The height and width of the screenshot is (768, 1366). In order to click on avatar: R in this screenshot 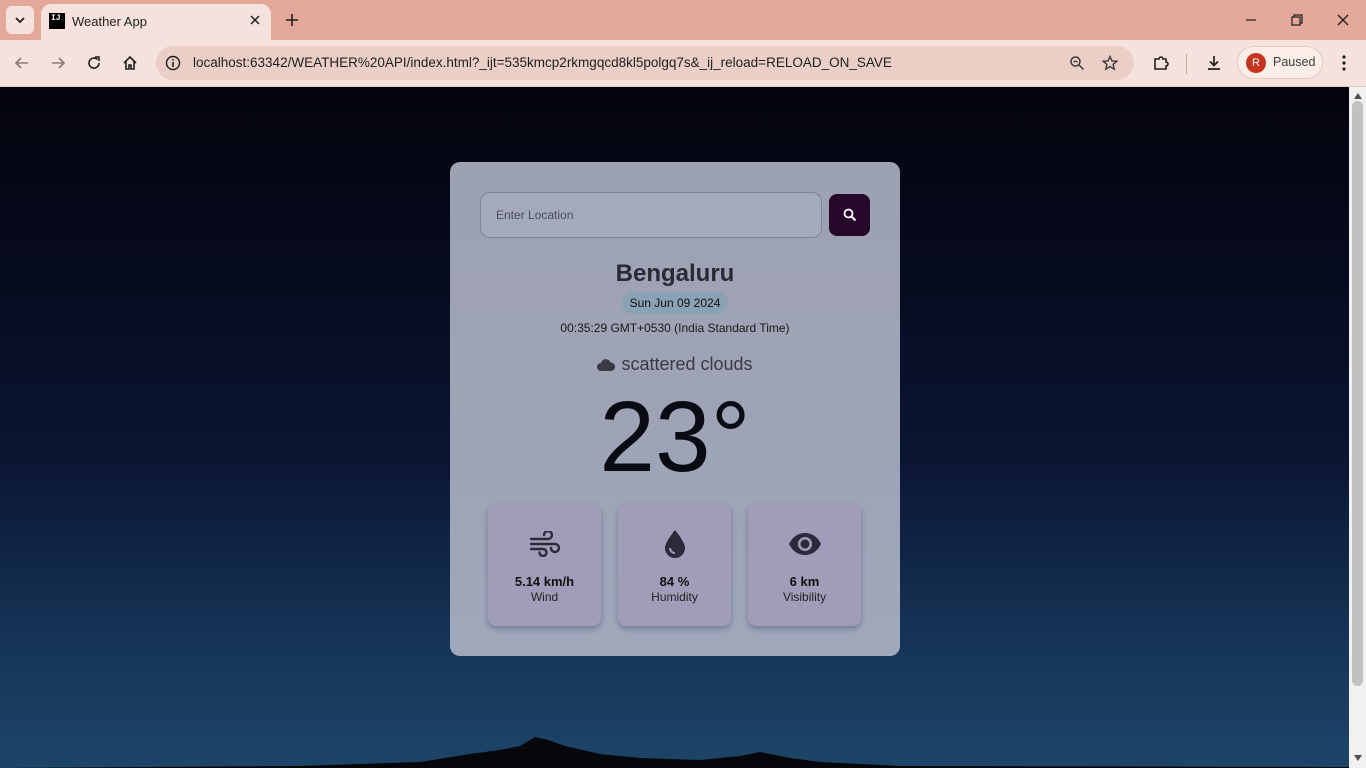, I will do `click(1256, 63)`.